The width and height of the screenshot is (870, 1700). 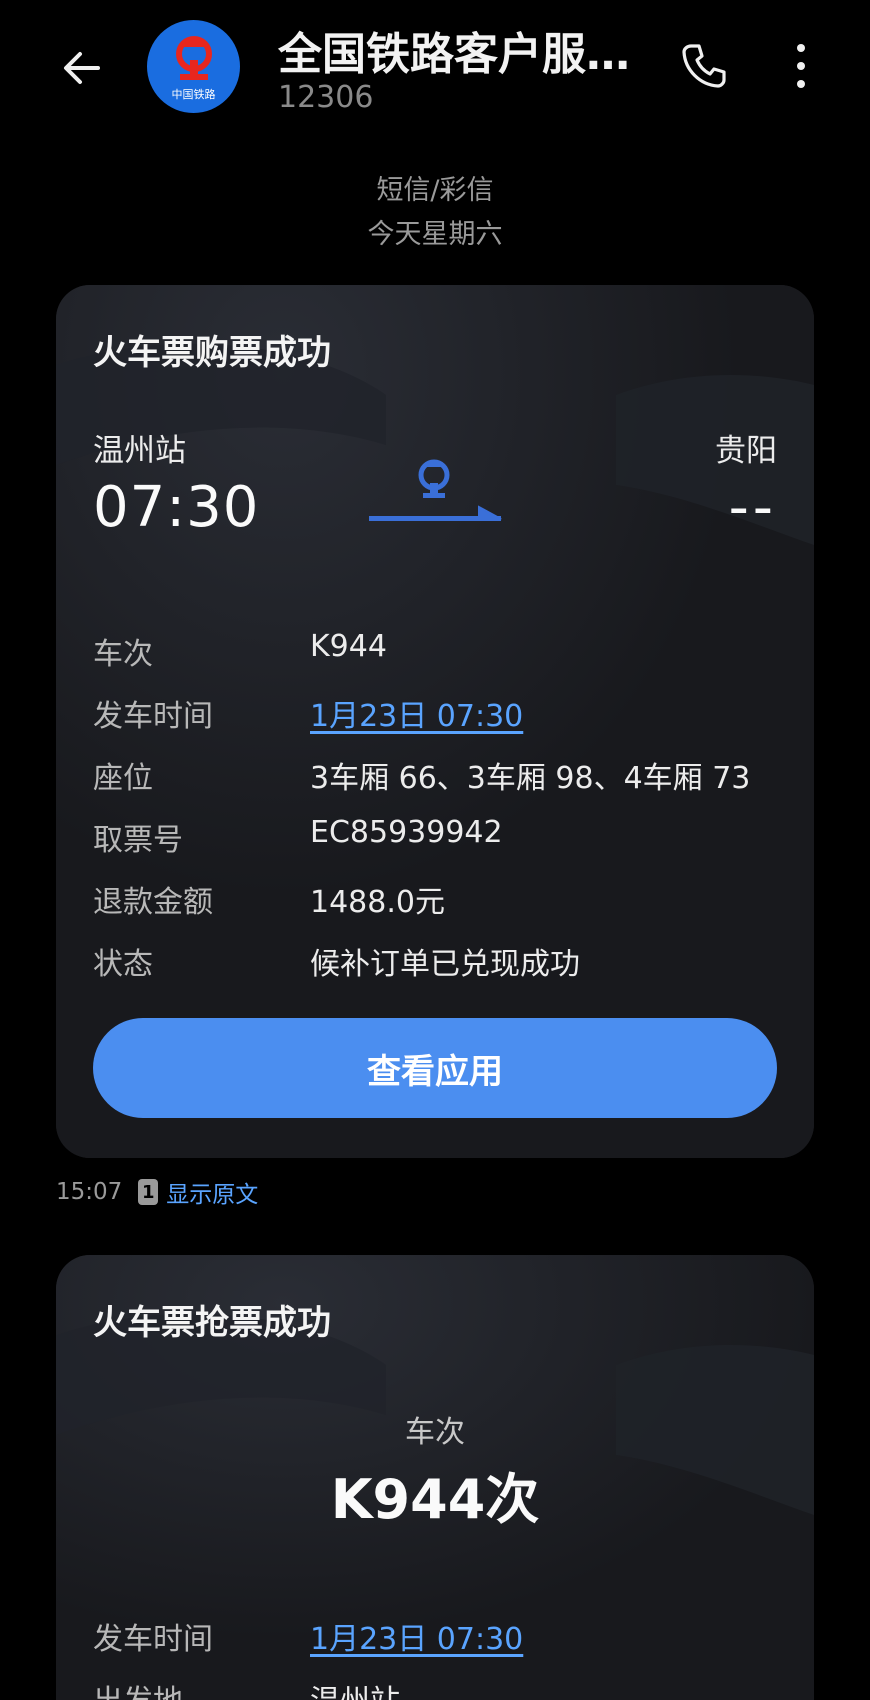 I want to click on more-vertical-icon, so click(x=801, y=66).